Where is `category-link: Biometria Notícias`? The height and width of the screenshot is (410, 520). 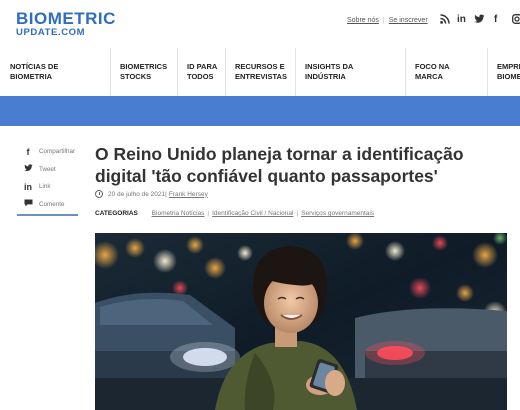 category-link: Biometria Notícias is located at coordinates (178, 213).